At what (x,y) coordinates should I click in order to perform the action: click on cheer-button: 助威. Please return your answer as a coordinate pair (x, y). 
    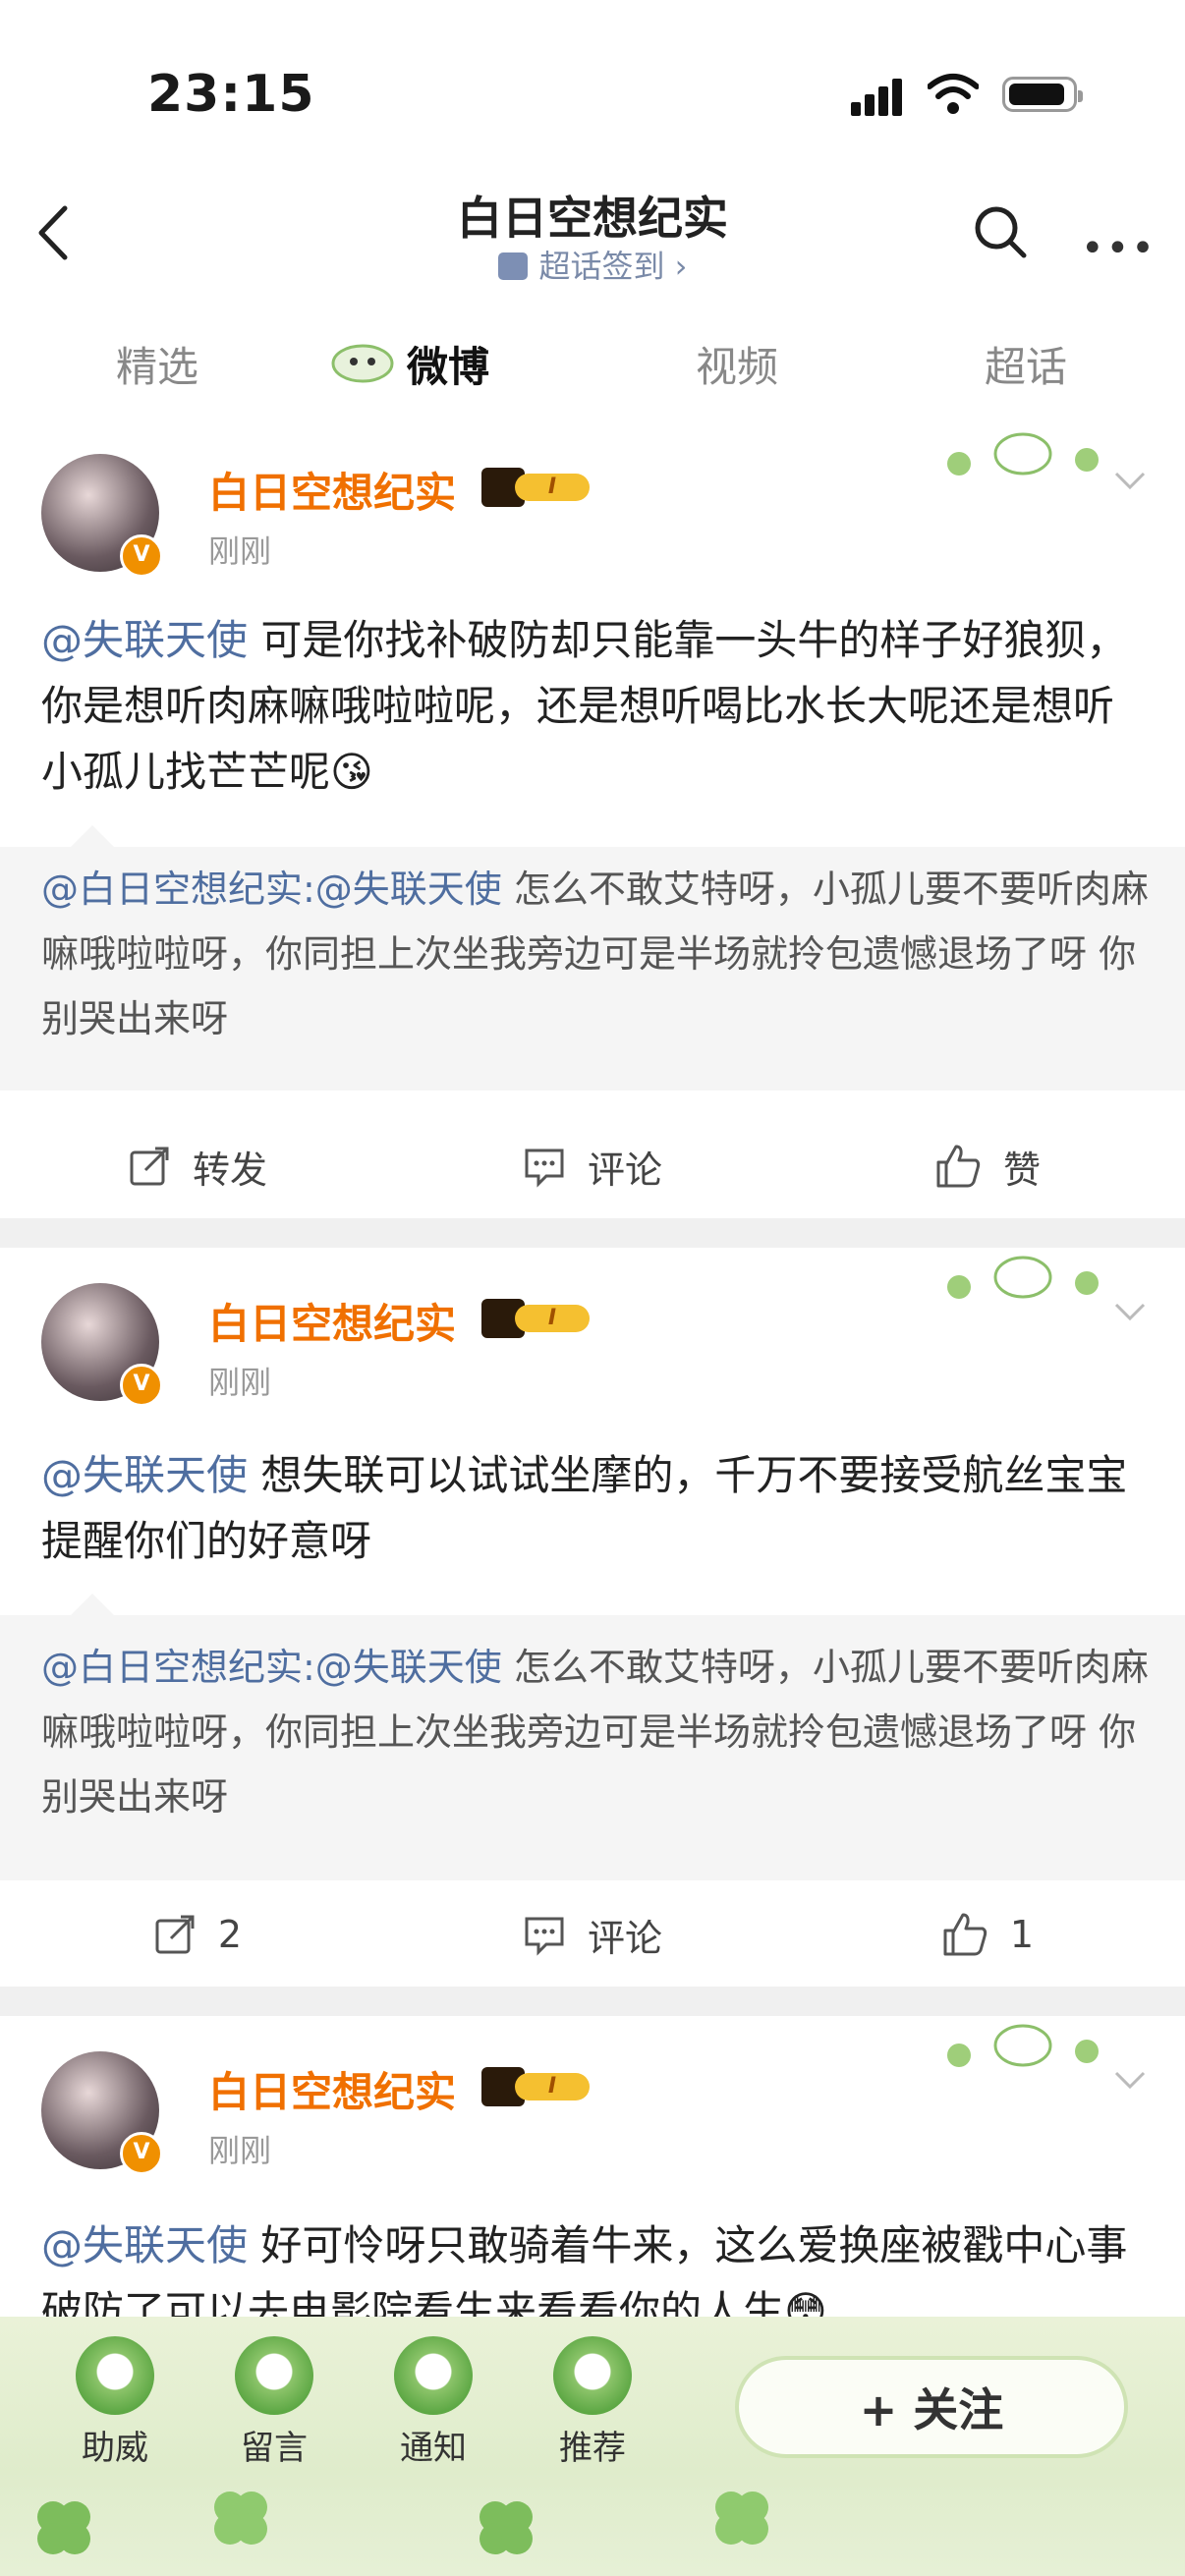
    Looking at the image, I should click on (115, 2402).